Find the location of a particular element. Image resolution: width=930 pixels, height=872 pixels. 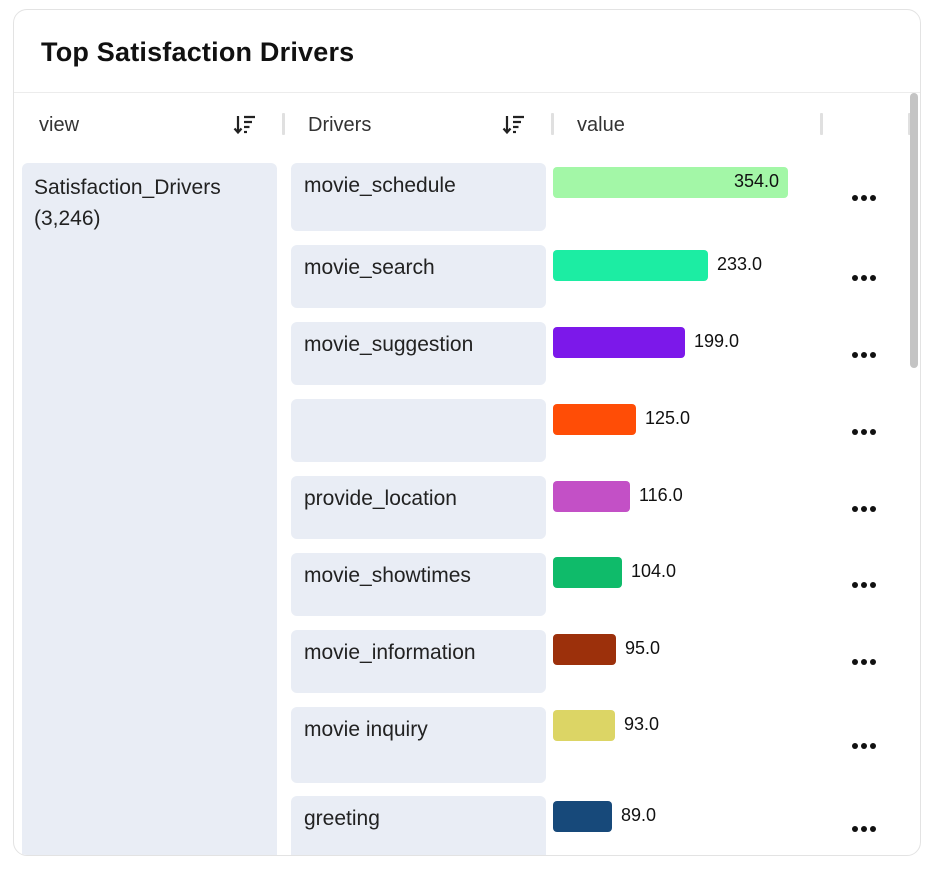

driver-label: movie_suggestion is located at coordinates (389, 344).